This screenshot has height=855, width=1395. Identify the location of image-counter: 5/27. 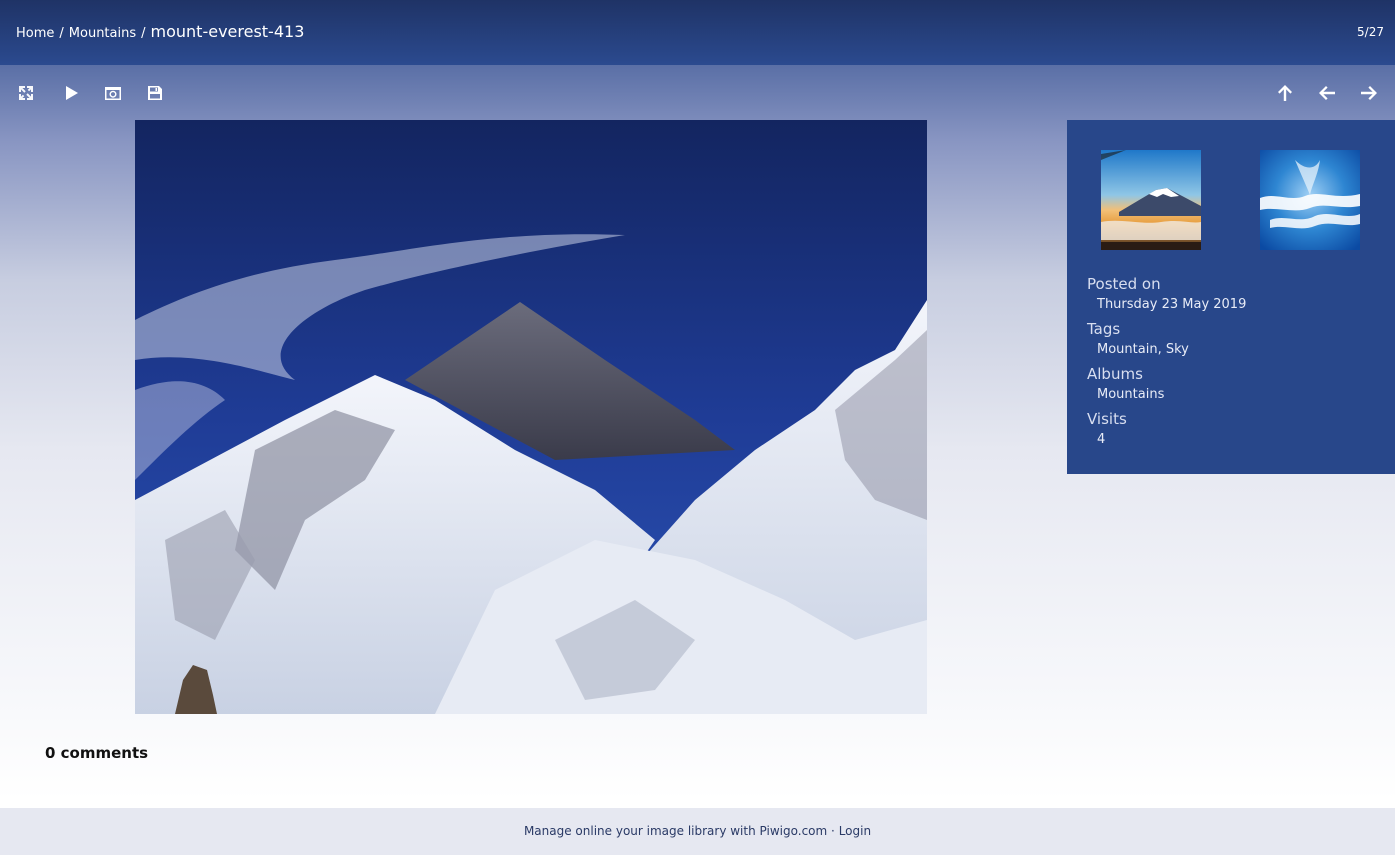
(1370, 32).